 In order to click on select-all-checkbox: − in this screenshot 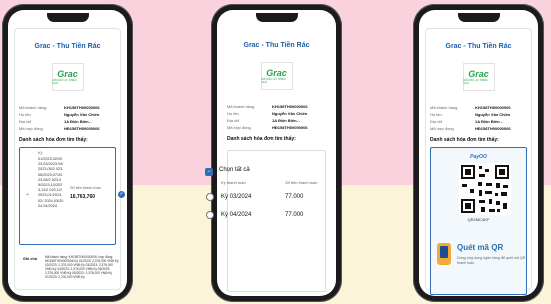, I will do `click(209, 172)`.